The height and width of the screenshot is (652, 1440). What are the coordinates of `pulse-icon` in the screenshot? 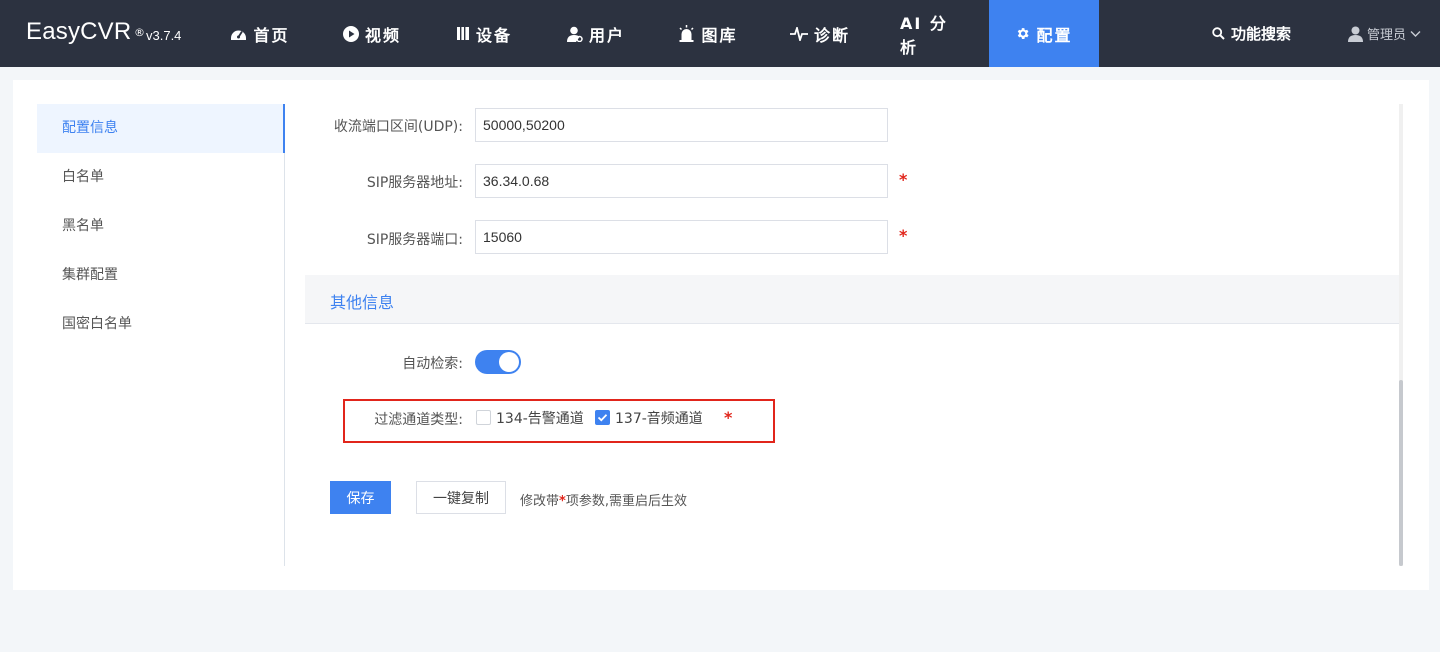 It's located at (798, 33).